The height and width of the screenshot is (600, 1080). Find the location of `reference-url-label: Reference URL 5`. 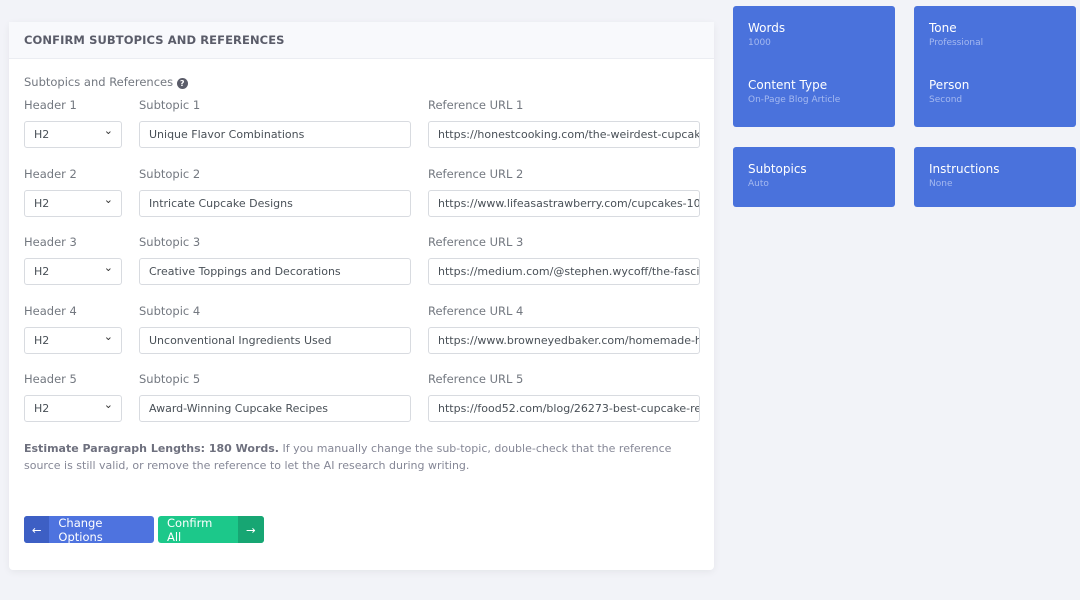

reference-url-label: Reference URL 5 is located at coordinates (476, 379).